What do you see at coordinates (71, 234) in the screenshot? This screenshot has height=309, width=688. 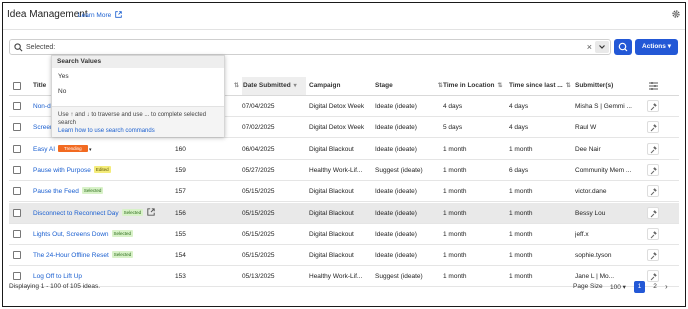 I see `idea-title-link: Lights Out, Screens Down` at bounding box center [71, 234].